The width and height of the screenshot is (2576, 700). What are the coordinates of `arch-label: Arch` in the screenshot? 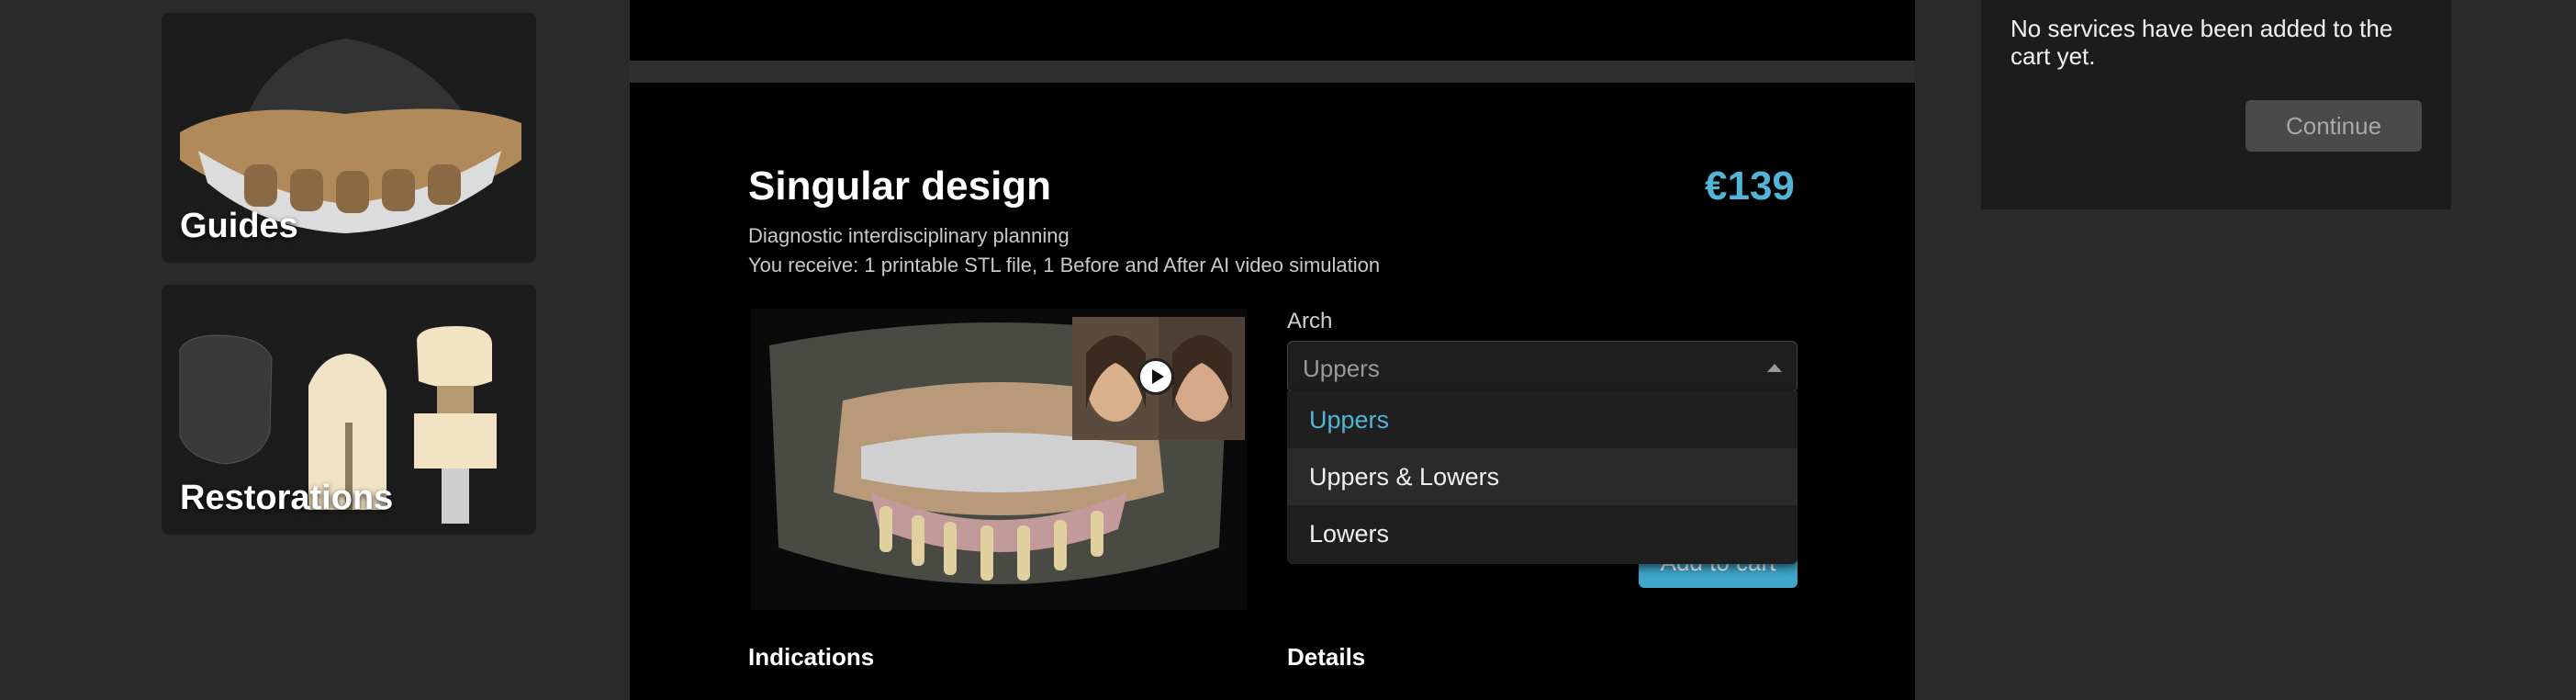 It's located at (1310, 321).